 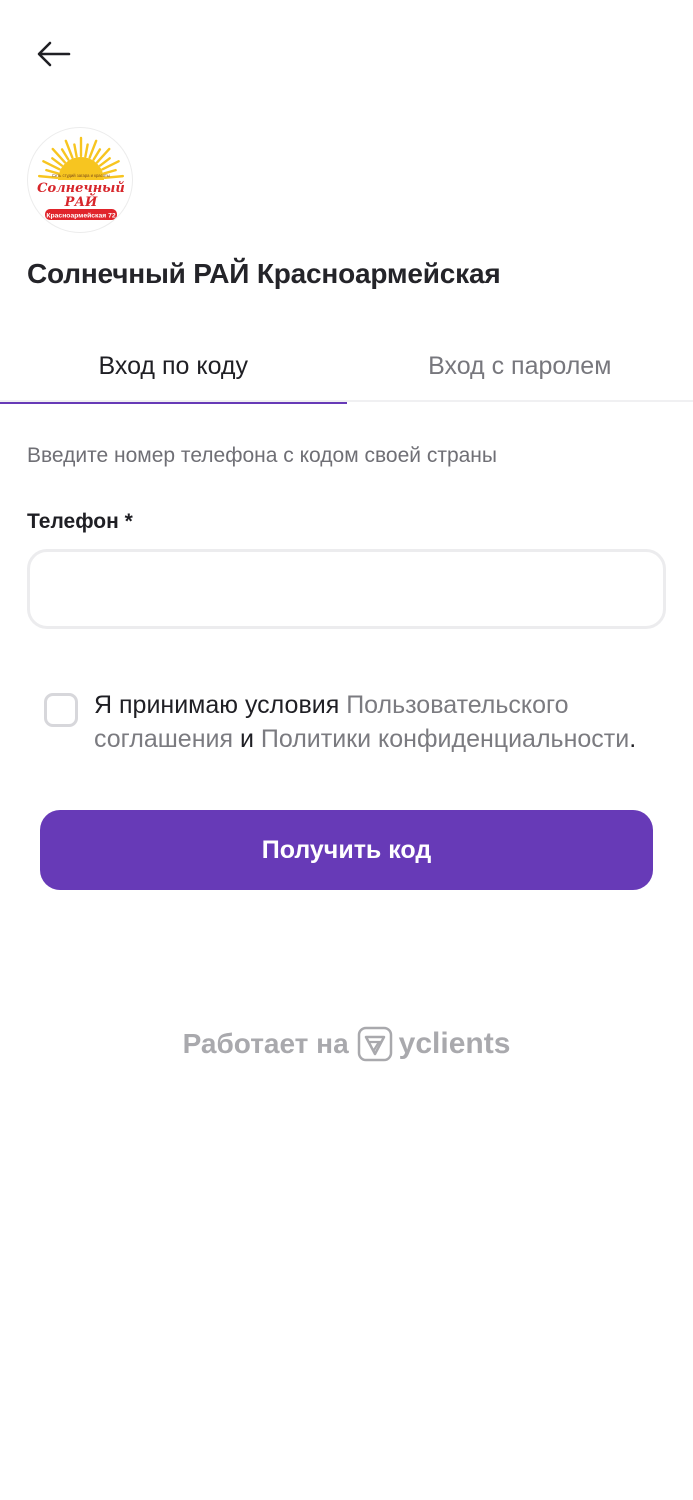 I want to click on login-tabs: Вход по коду Вход с паролем, so click(x=346, y=367).